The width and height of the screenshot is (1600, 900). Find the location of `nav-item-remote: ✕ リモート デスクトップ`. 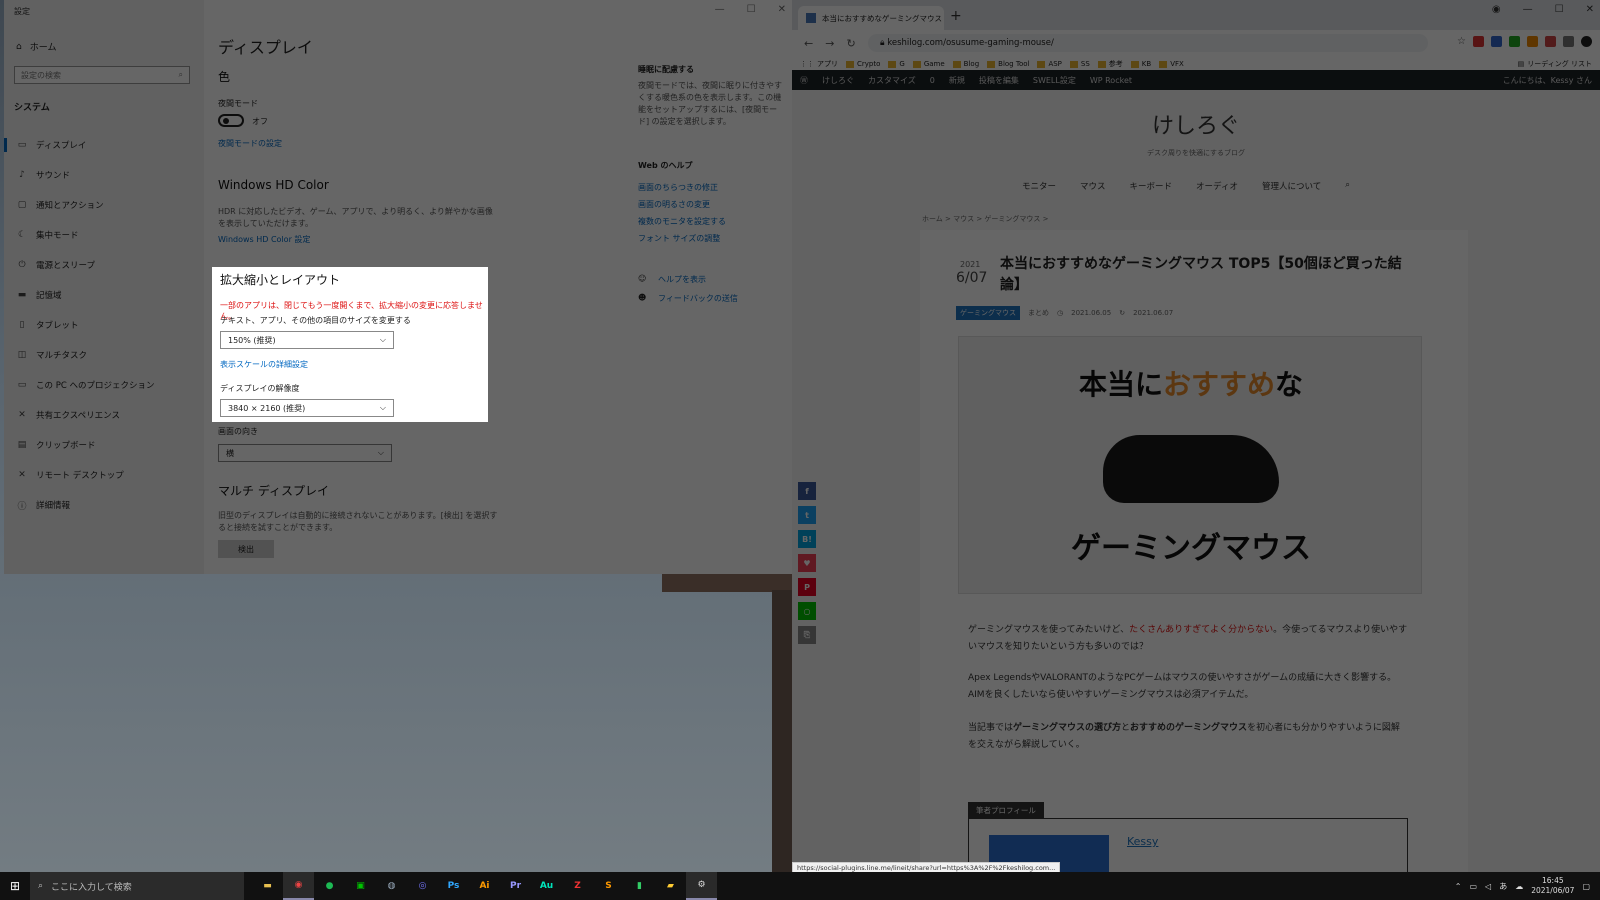

nav-item-remote: ✕ リモート デスクトップ is located at coordinates (104, 475).